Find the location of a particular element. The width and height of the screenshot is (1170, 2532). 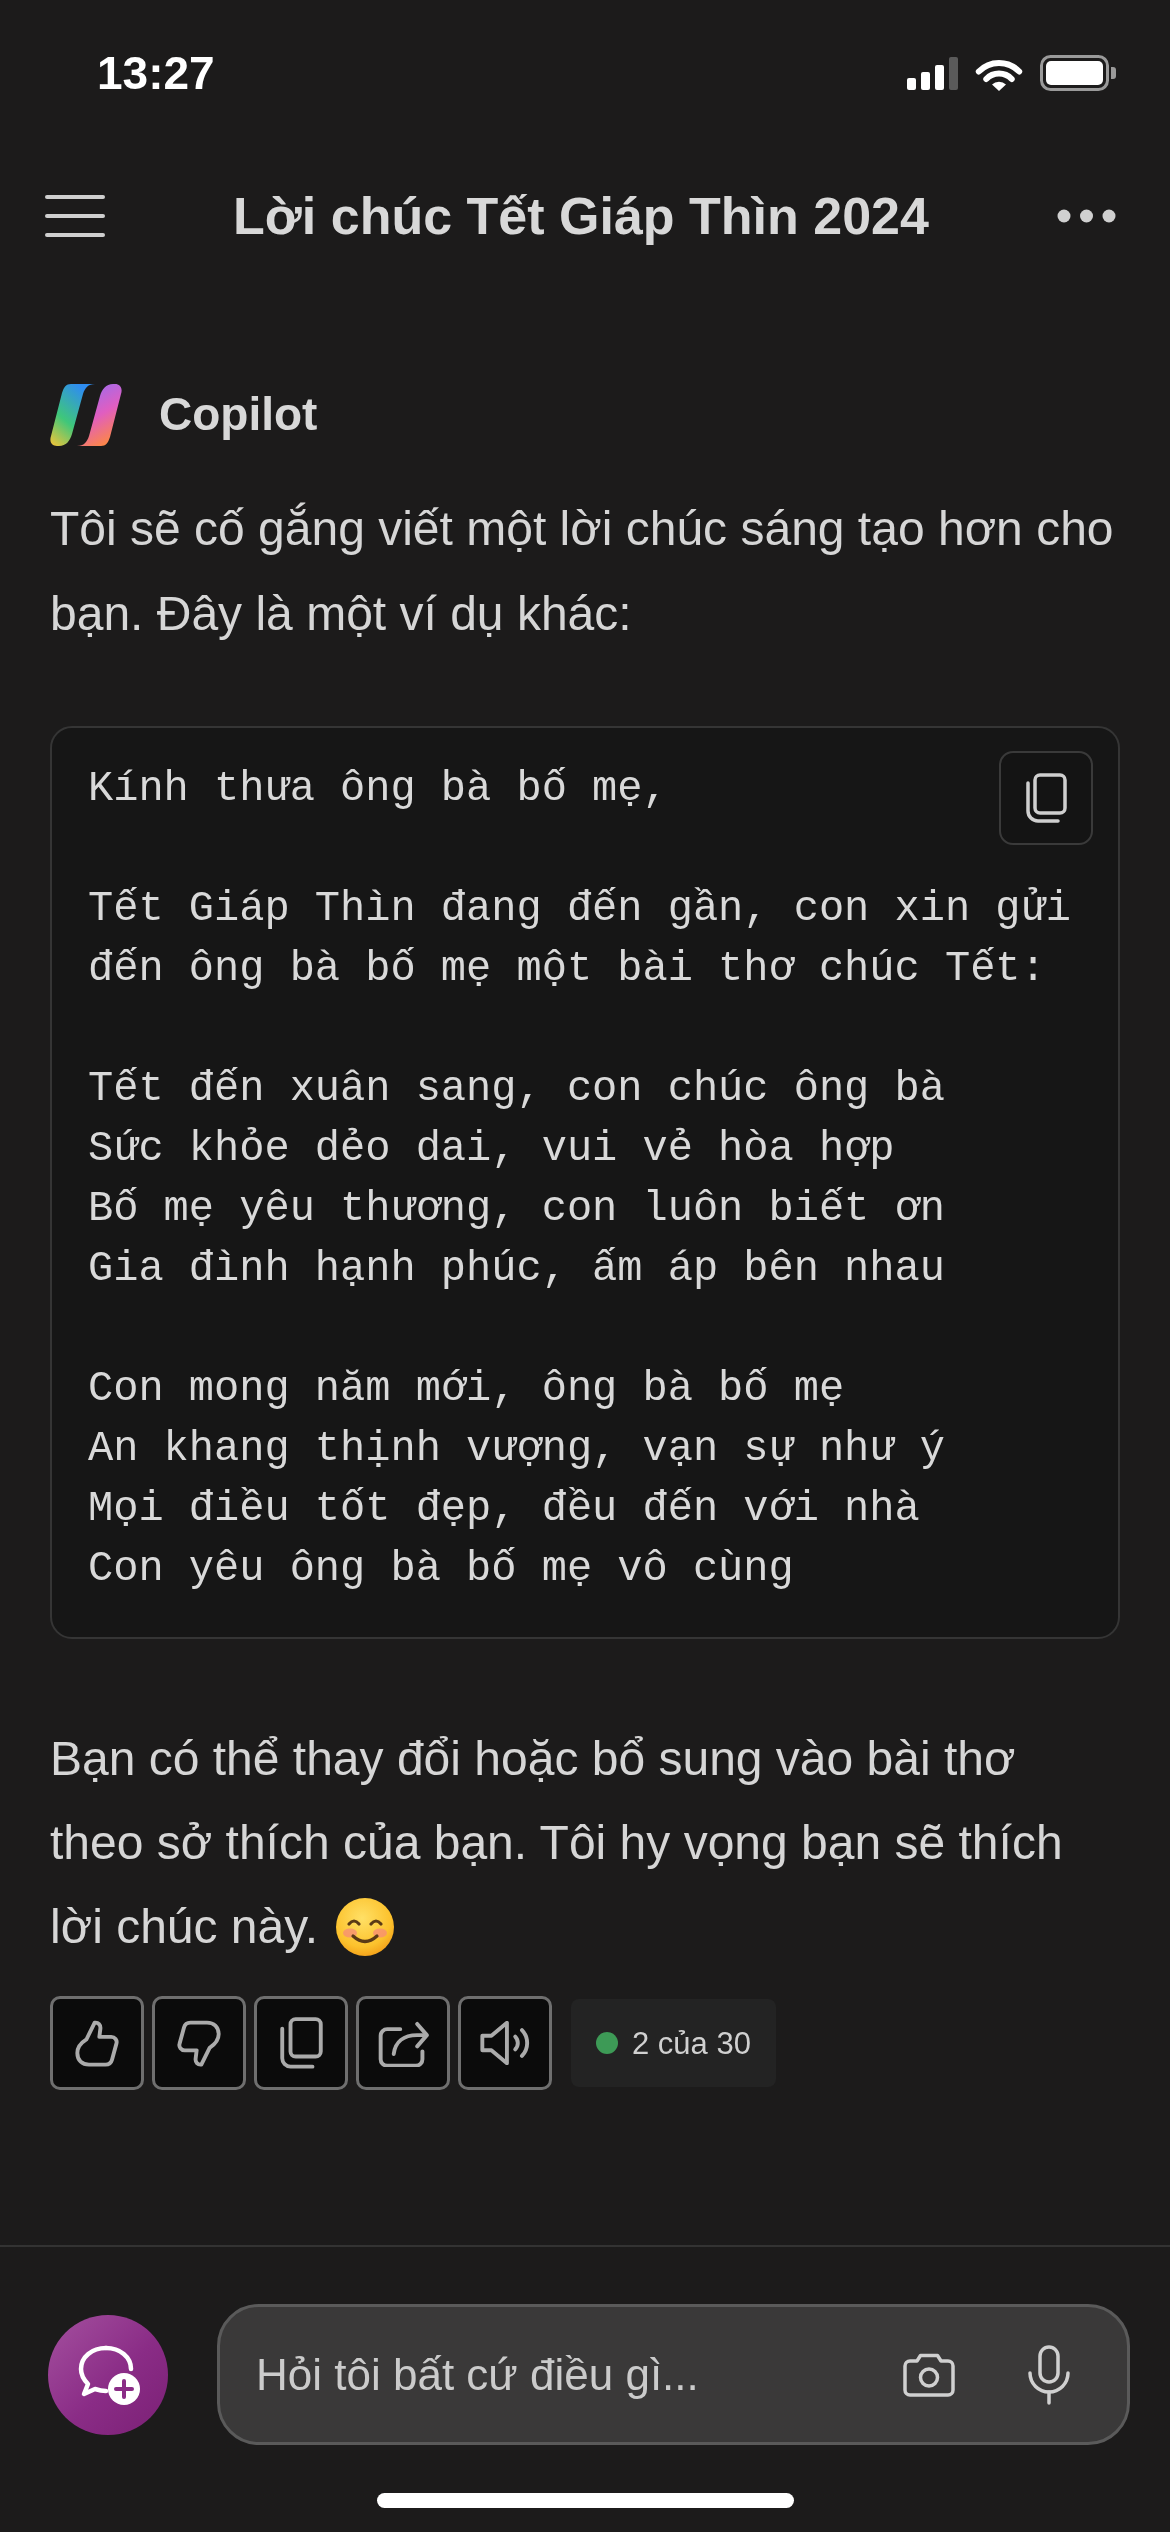

status-dot-icon is located at coordinates (607, 2043).